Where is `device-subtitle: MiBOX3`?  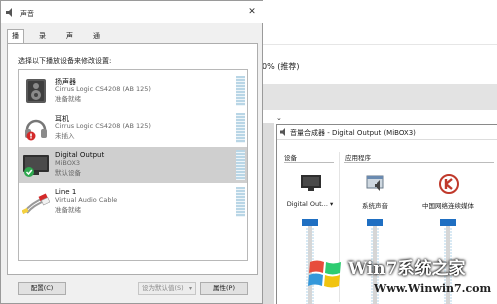
device-subtitle: MiBOX3 is located at coordinates (68, 163).